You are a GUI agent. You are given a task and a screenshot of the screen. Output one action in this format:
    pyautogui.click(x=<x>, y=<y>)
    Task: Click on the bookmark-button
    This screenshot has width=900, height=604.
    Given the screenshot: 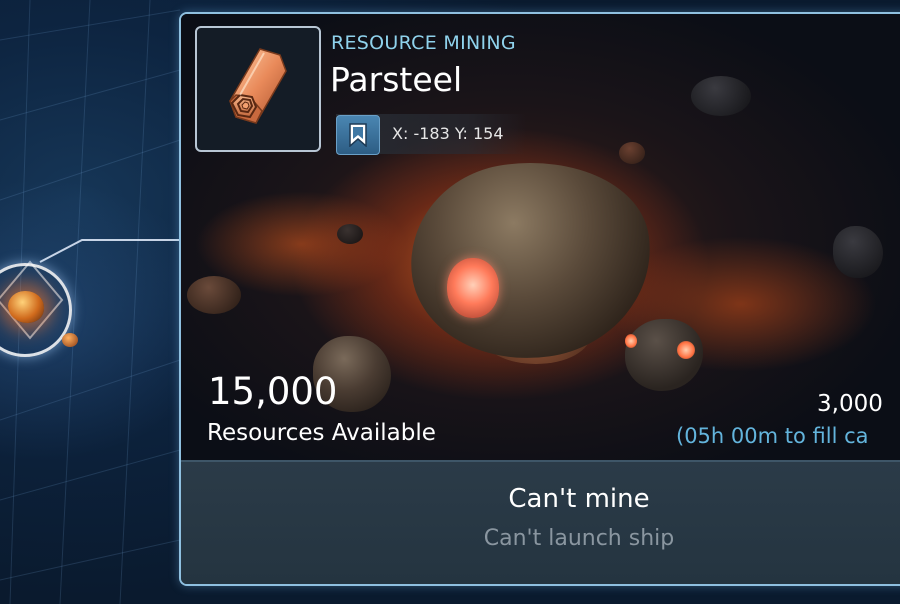 What is the action you would take?
    pyautogui.click(x=358, y=135)
    